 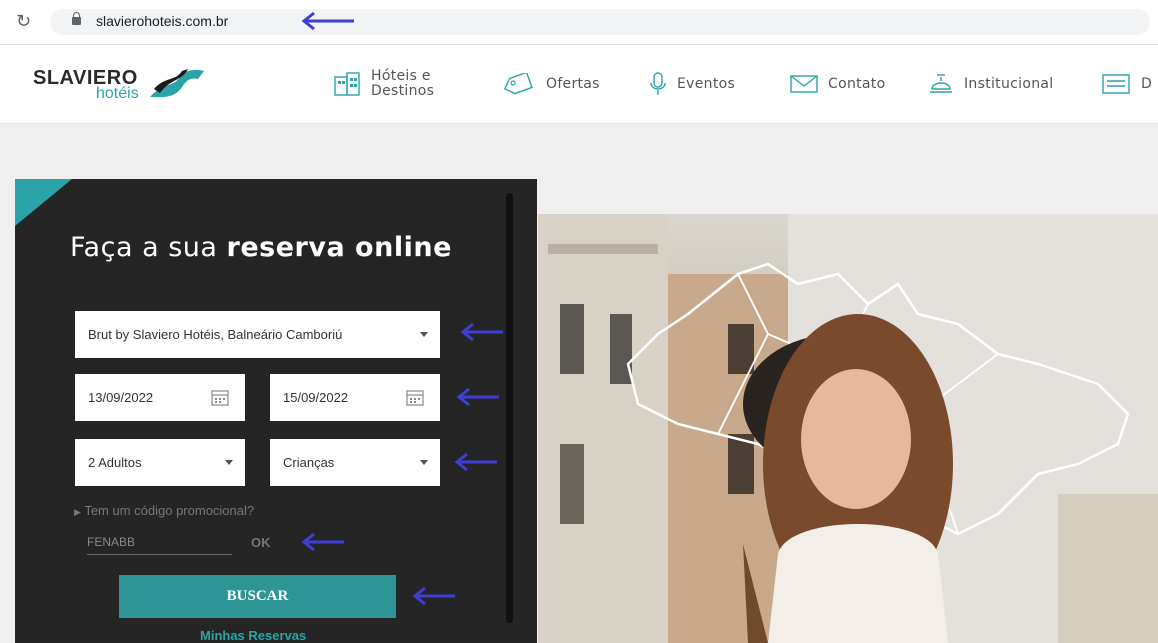 What do you see at coordinates (1147, 84) in the screenshot?
I see `nav-label: D` at bounding box center [1147, 84].